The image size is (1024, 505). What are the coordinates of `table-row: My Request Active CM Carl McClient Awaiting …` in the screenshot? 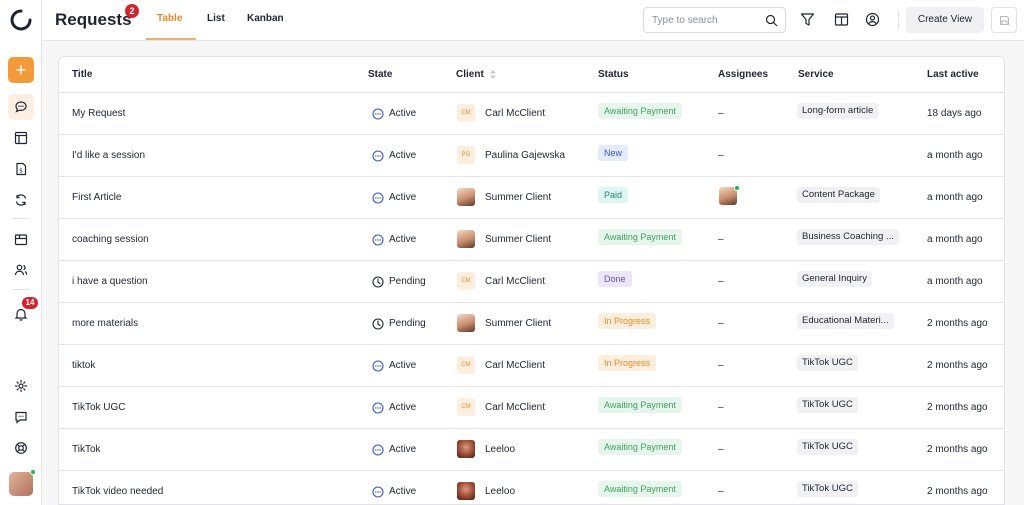 It's located at (531, 114).